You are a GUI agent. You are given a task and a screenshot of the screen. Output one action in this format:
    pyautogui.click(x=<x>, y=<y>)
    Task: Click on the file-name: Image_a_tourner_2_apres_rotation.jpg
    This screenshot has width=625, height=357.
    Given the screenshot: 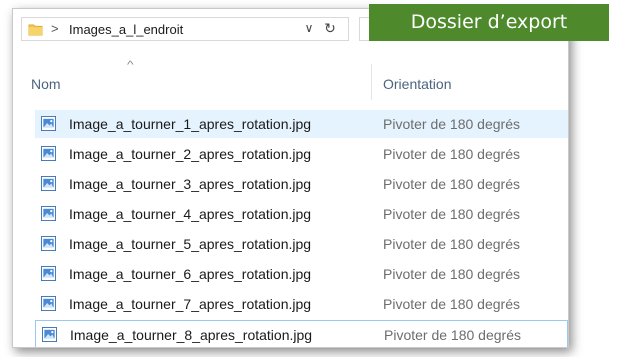 What is the action you would take?
    pyautogui.click(x=190, y=154)
    